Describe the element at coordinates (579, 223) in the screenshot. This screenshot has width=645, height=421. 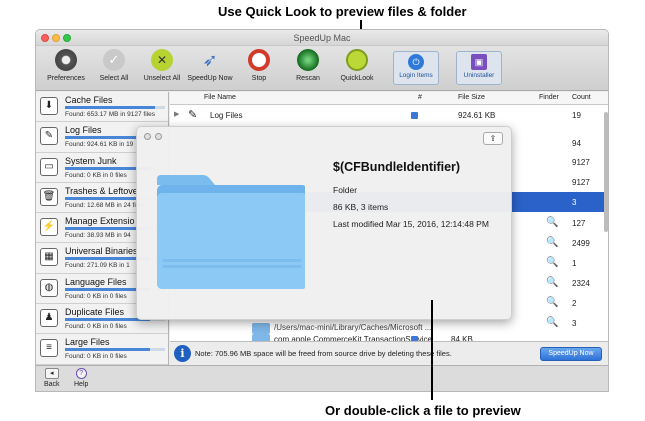
I see `count-value: 127` at that location.